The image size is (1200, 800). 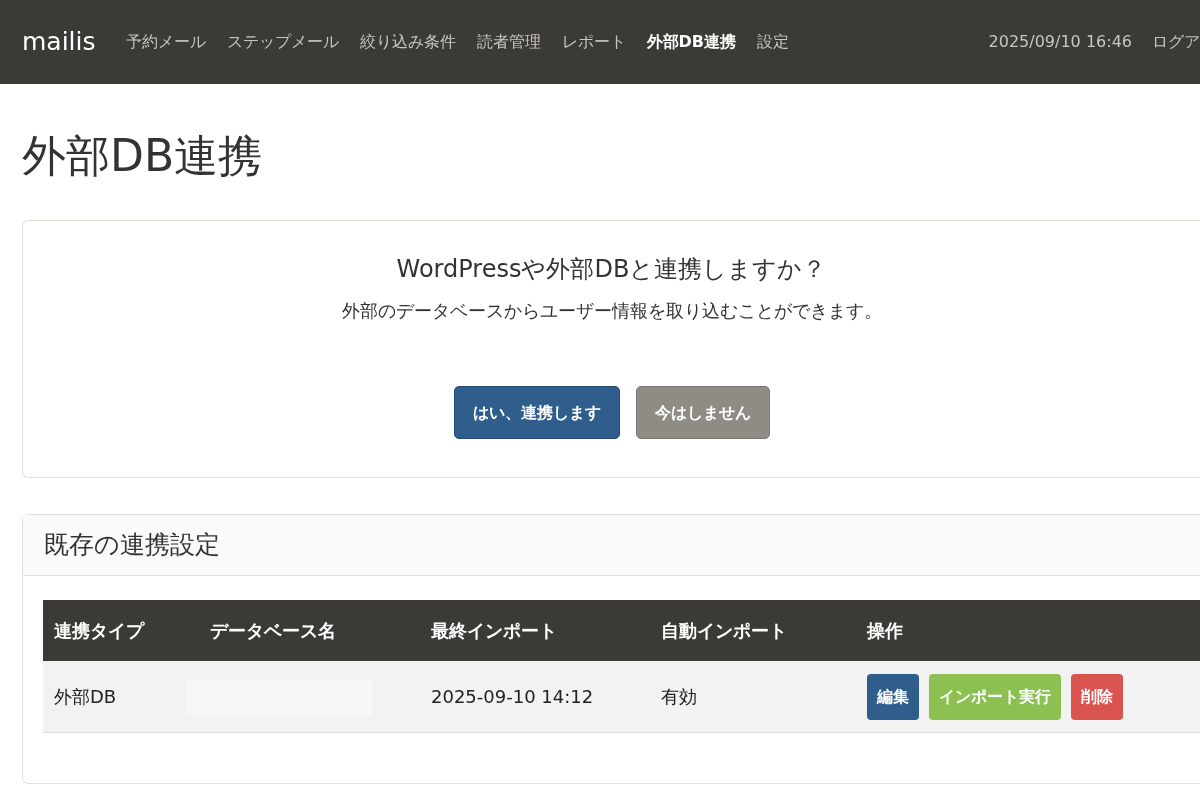 I want to click on page-title: 外部DB連携, so click(x=143, y=156).